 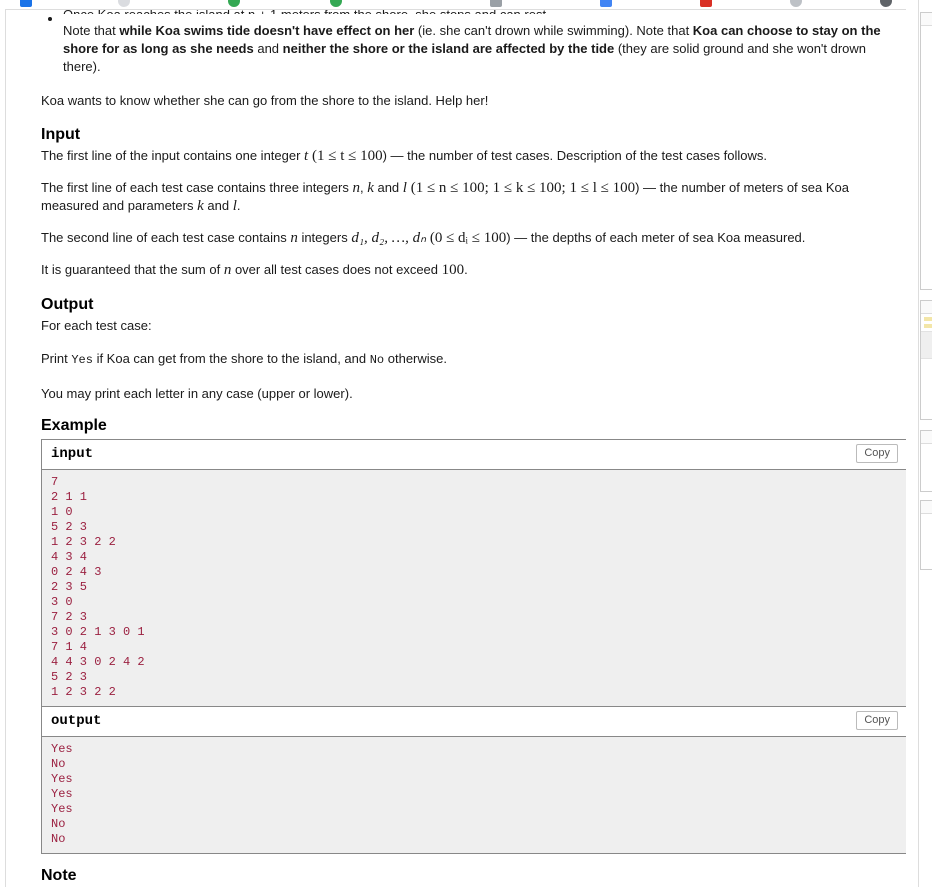 I want to click on output-heading: Output, so click(x=67, y=304).